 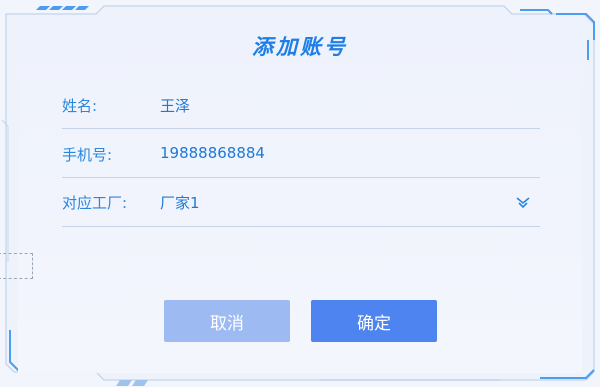 What do you see at coordinates (301, 128) in the screenshot?
I see `name-divider` at bounding box center [301, 128].